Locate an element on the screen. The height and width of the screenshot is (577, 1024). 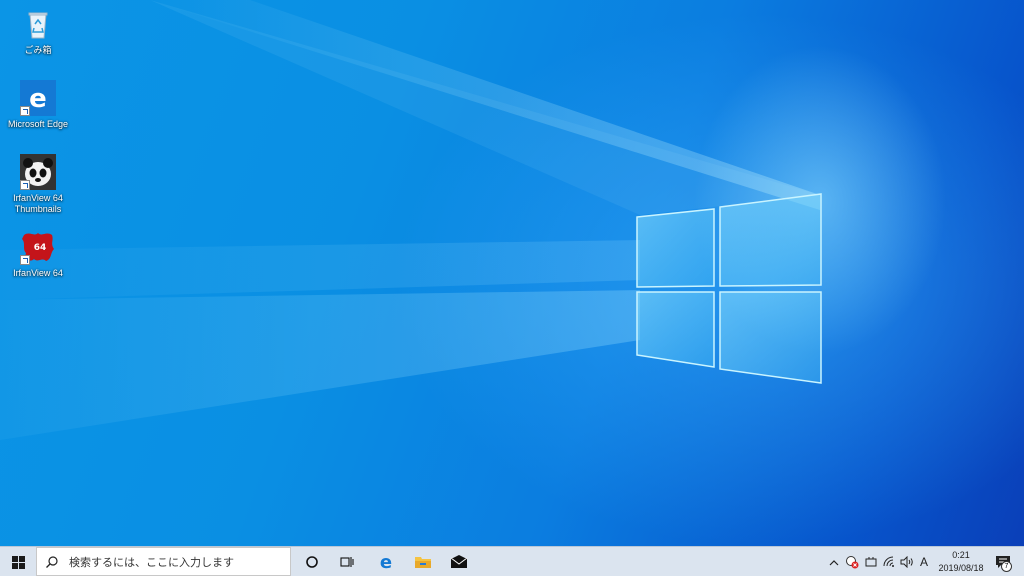
wifi-icon is located at coordinates (888, 561).